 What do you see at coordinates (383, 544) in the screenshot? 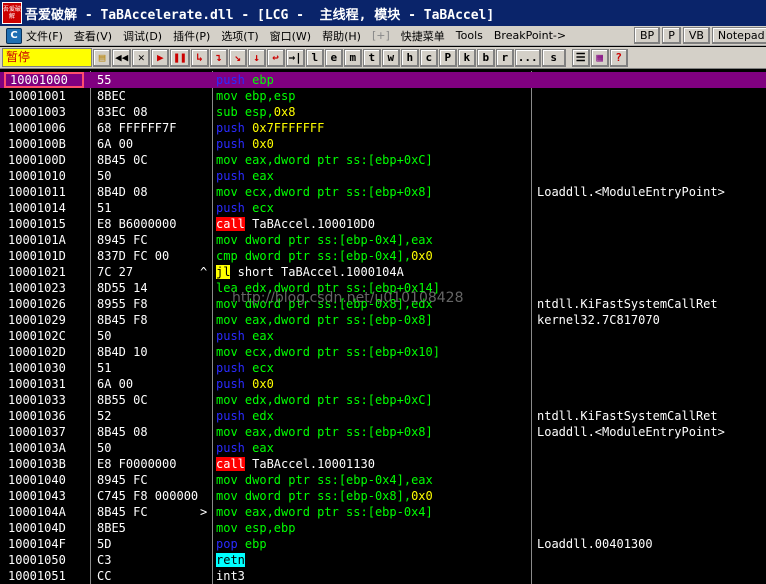
I see `disasm-row: 1000104F 5D pop ebp Loaddll.00401300` at bounding box center [383, 544].